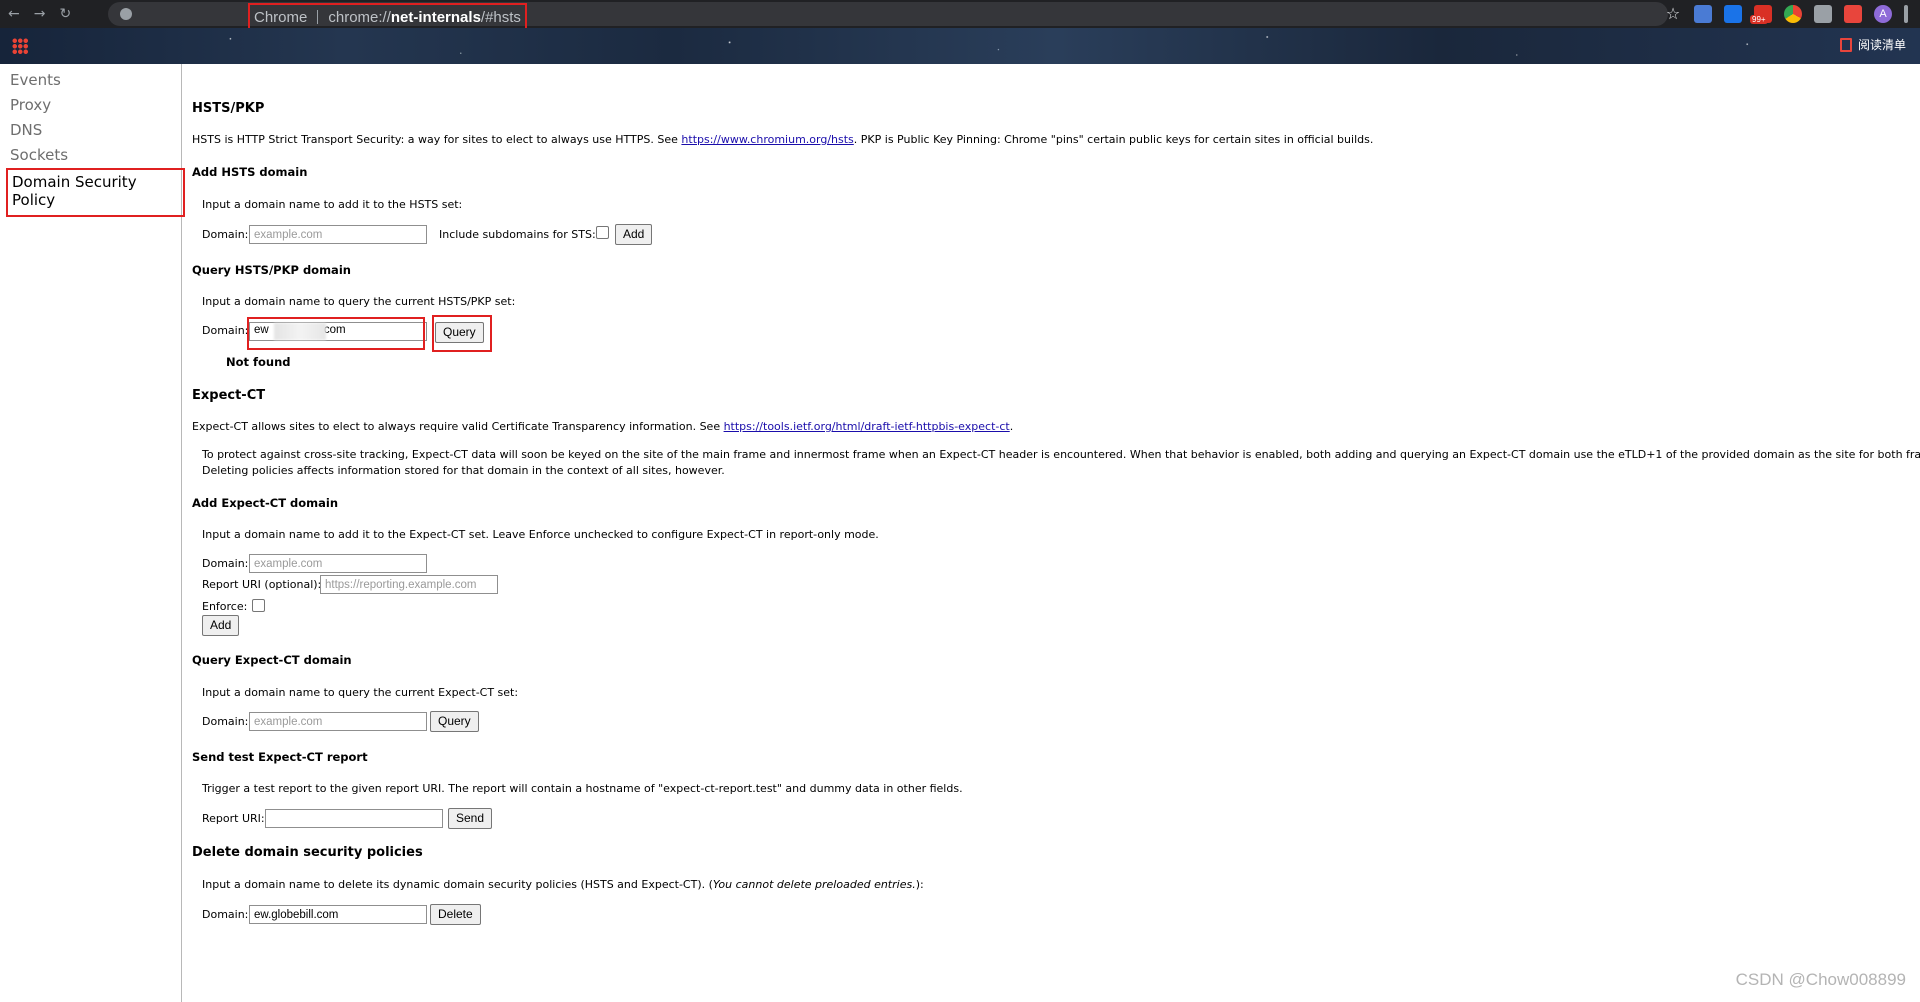 The image size is (1920, 1002). Describe the element at coordinates (300, 331) in the screenshot. I see `redacted-domain-blur` at that location.